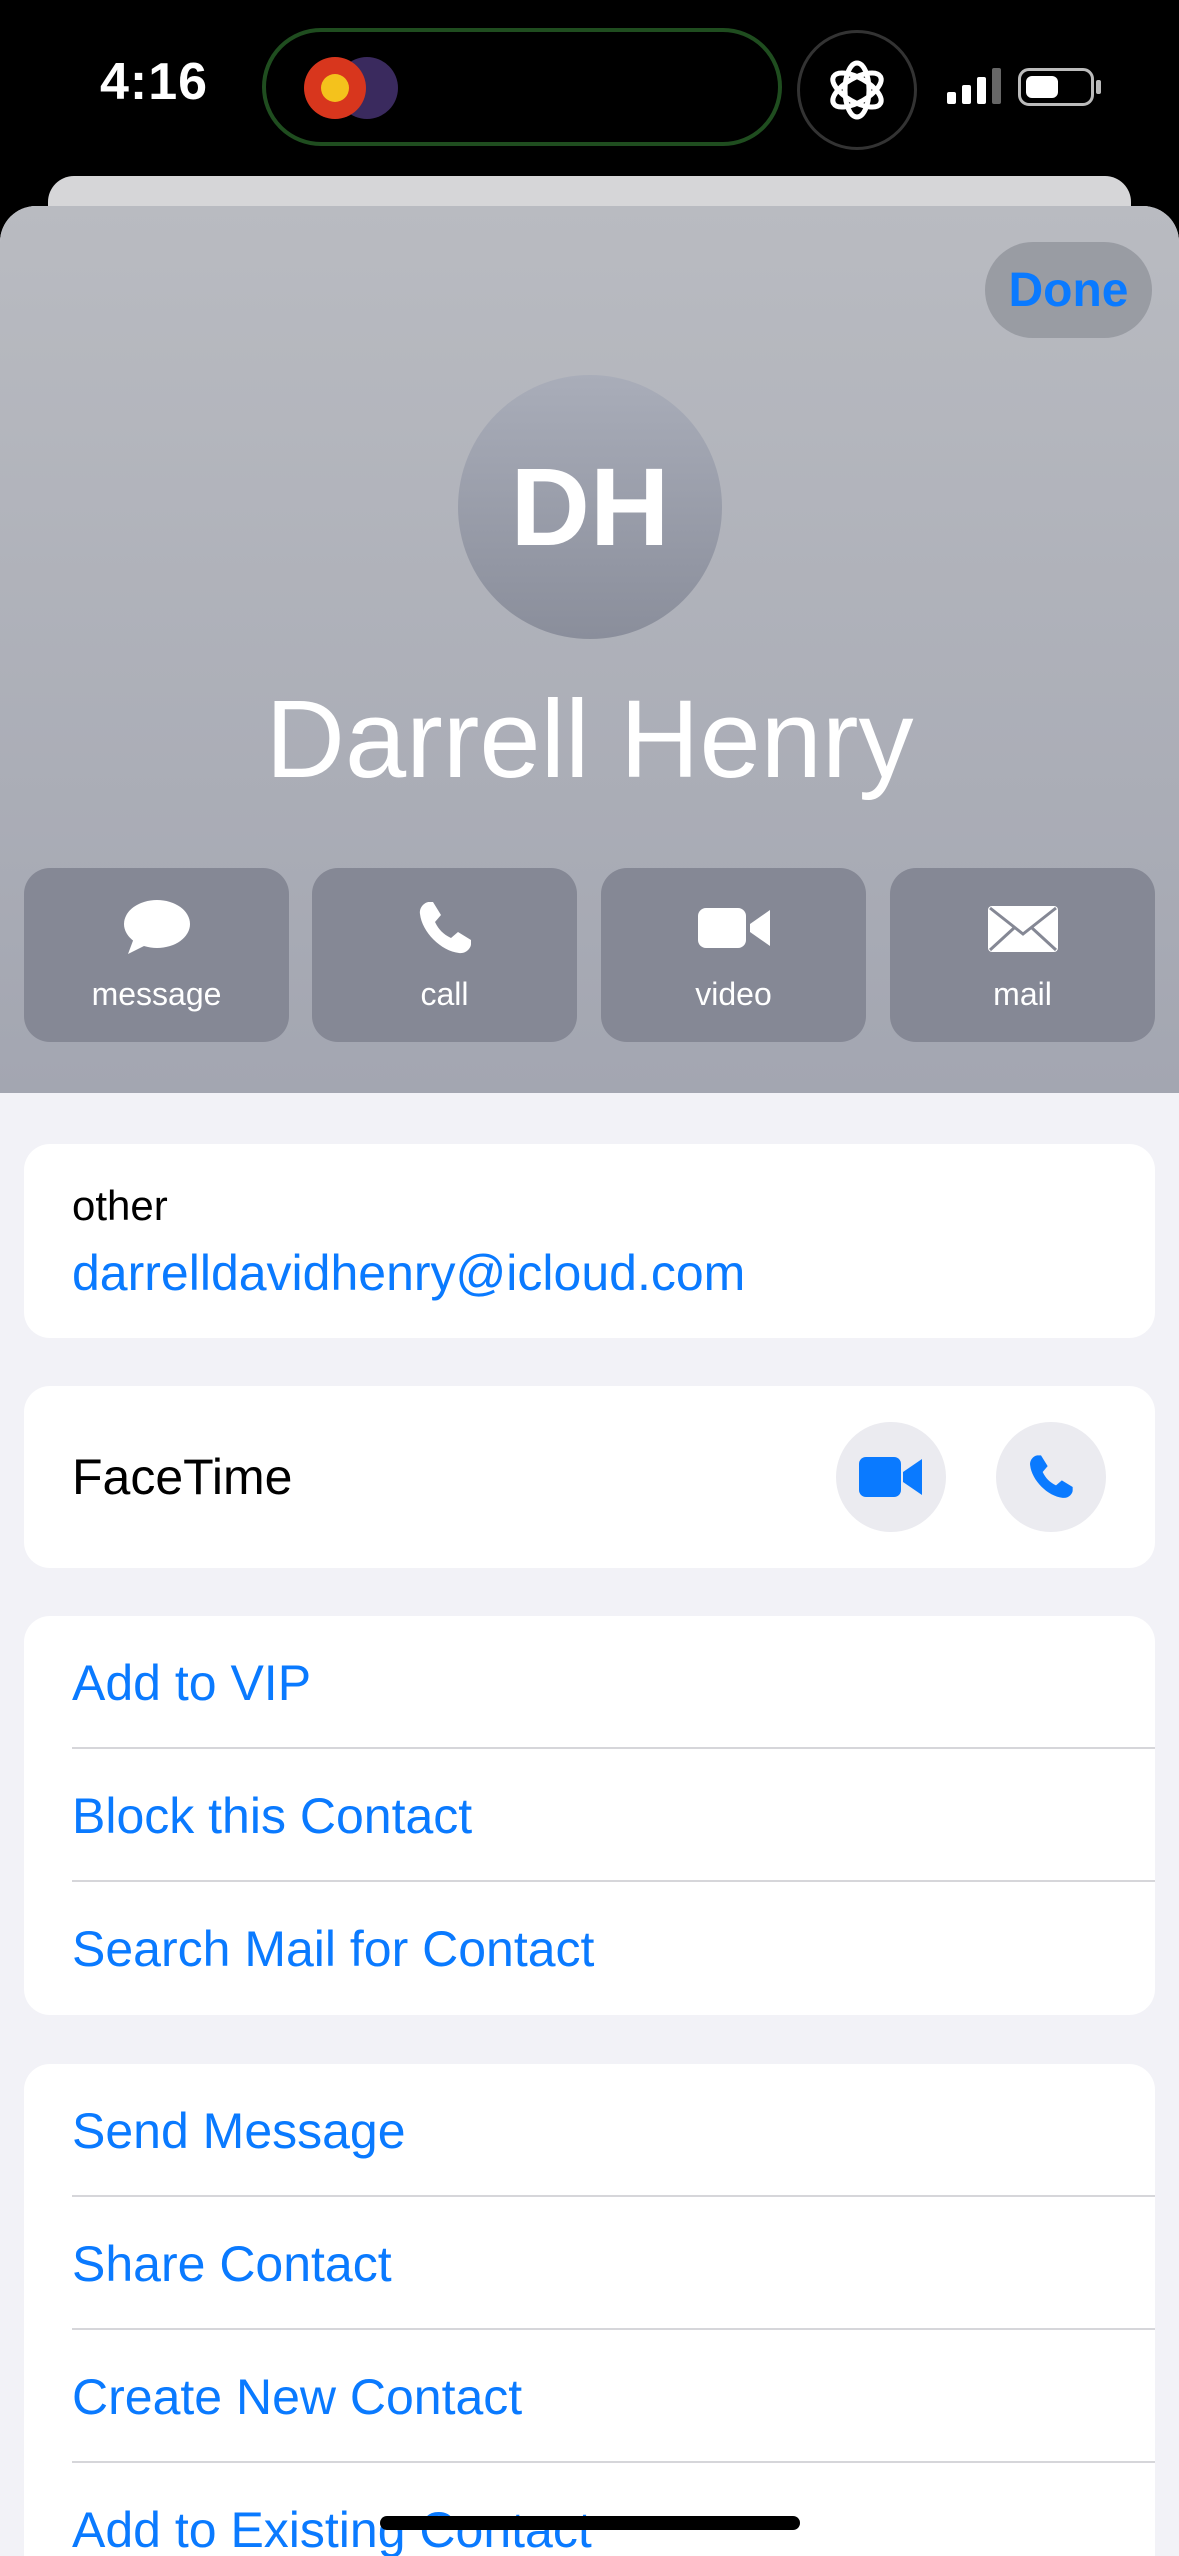 The image size is (1179, 2556). What do you see at coordinates (182, 1477) in the screenshot?
I see `facetime-label: FaceTime` at bounding box center [182, 1477].